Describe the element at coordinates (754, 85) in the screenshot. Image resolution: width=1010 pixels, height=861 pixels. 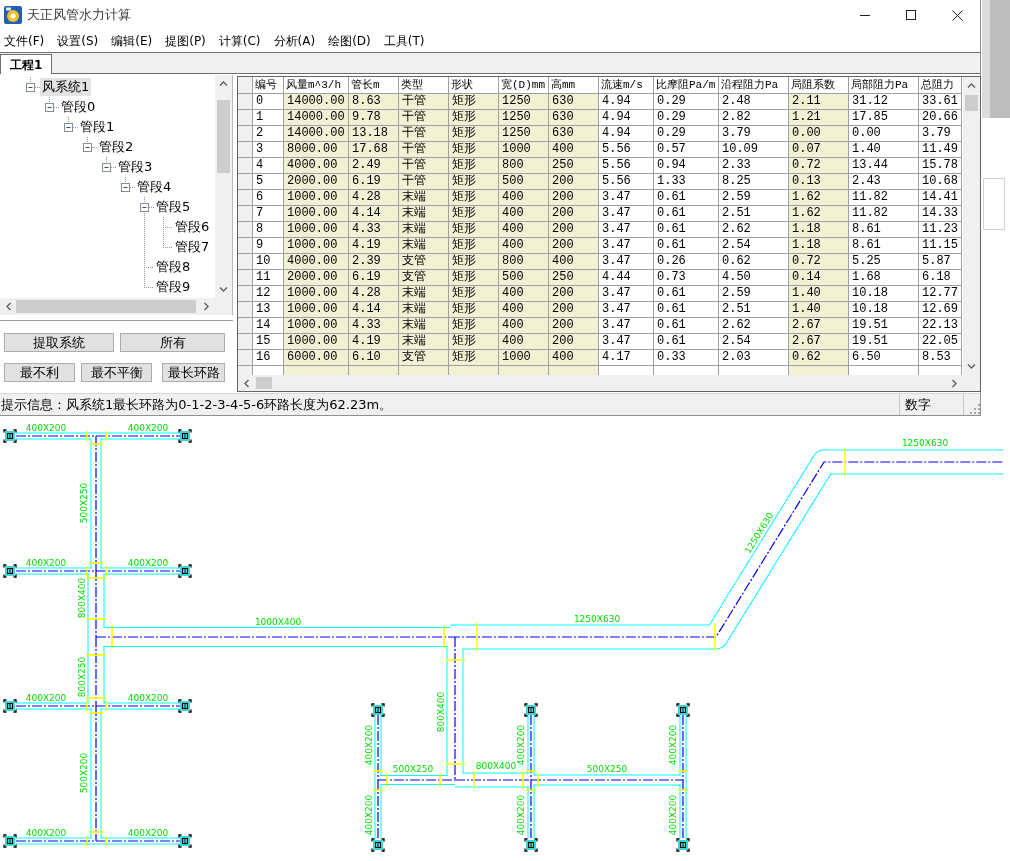
I see `column-header: 沿程阻力Pa` at that location.